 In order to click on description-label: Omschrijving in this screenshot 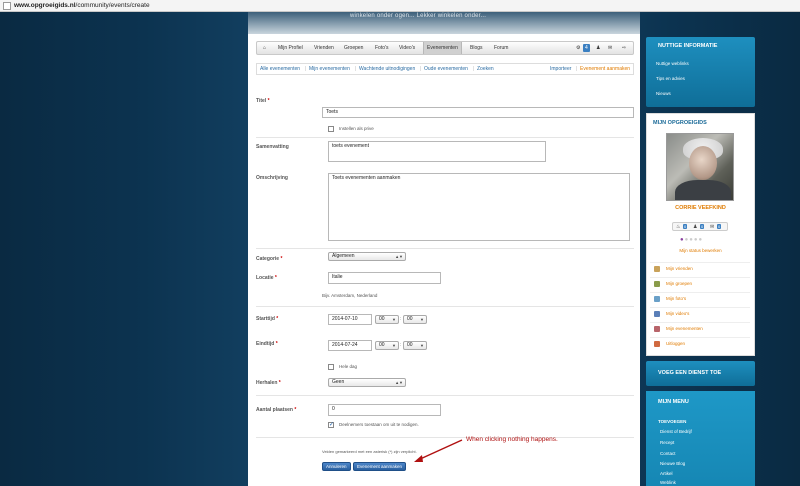, I will do `click(272, 178)`.